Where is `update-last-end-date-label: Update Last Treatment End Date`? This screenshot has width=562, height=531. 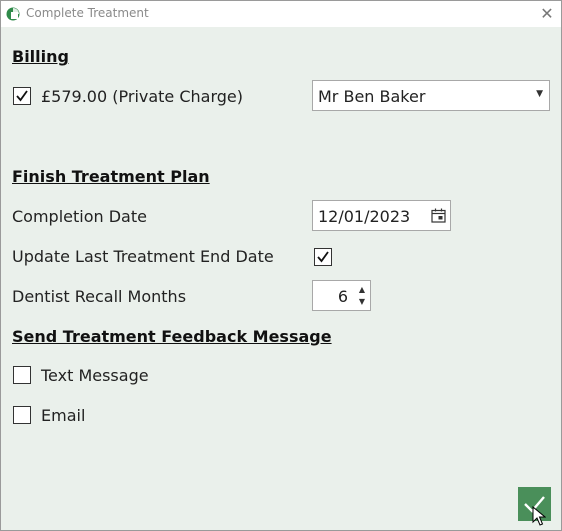
update-last-end-date-label: Update Last Treatment End Date is located at coordinates (143, 256).